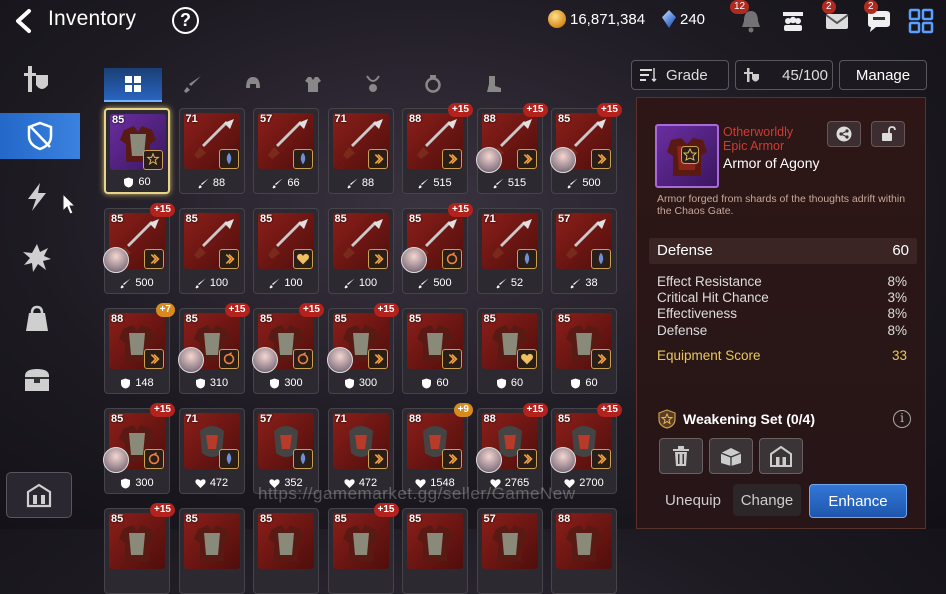 Image resolution: width=946 pixels, height=594 pixels. What do you see at coordinates (293, 183) in the screenshot?
I see `item-main-stat-value: 66` at bounding box center [293, 183].